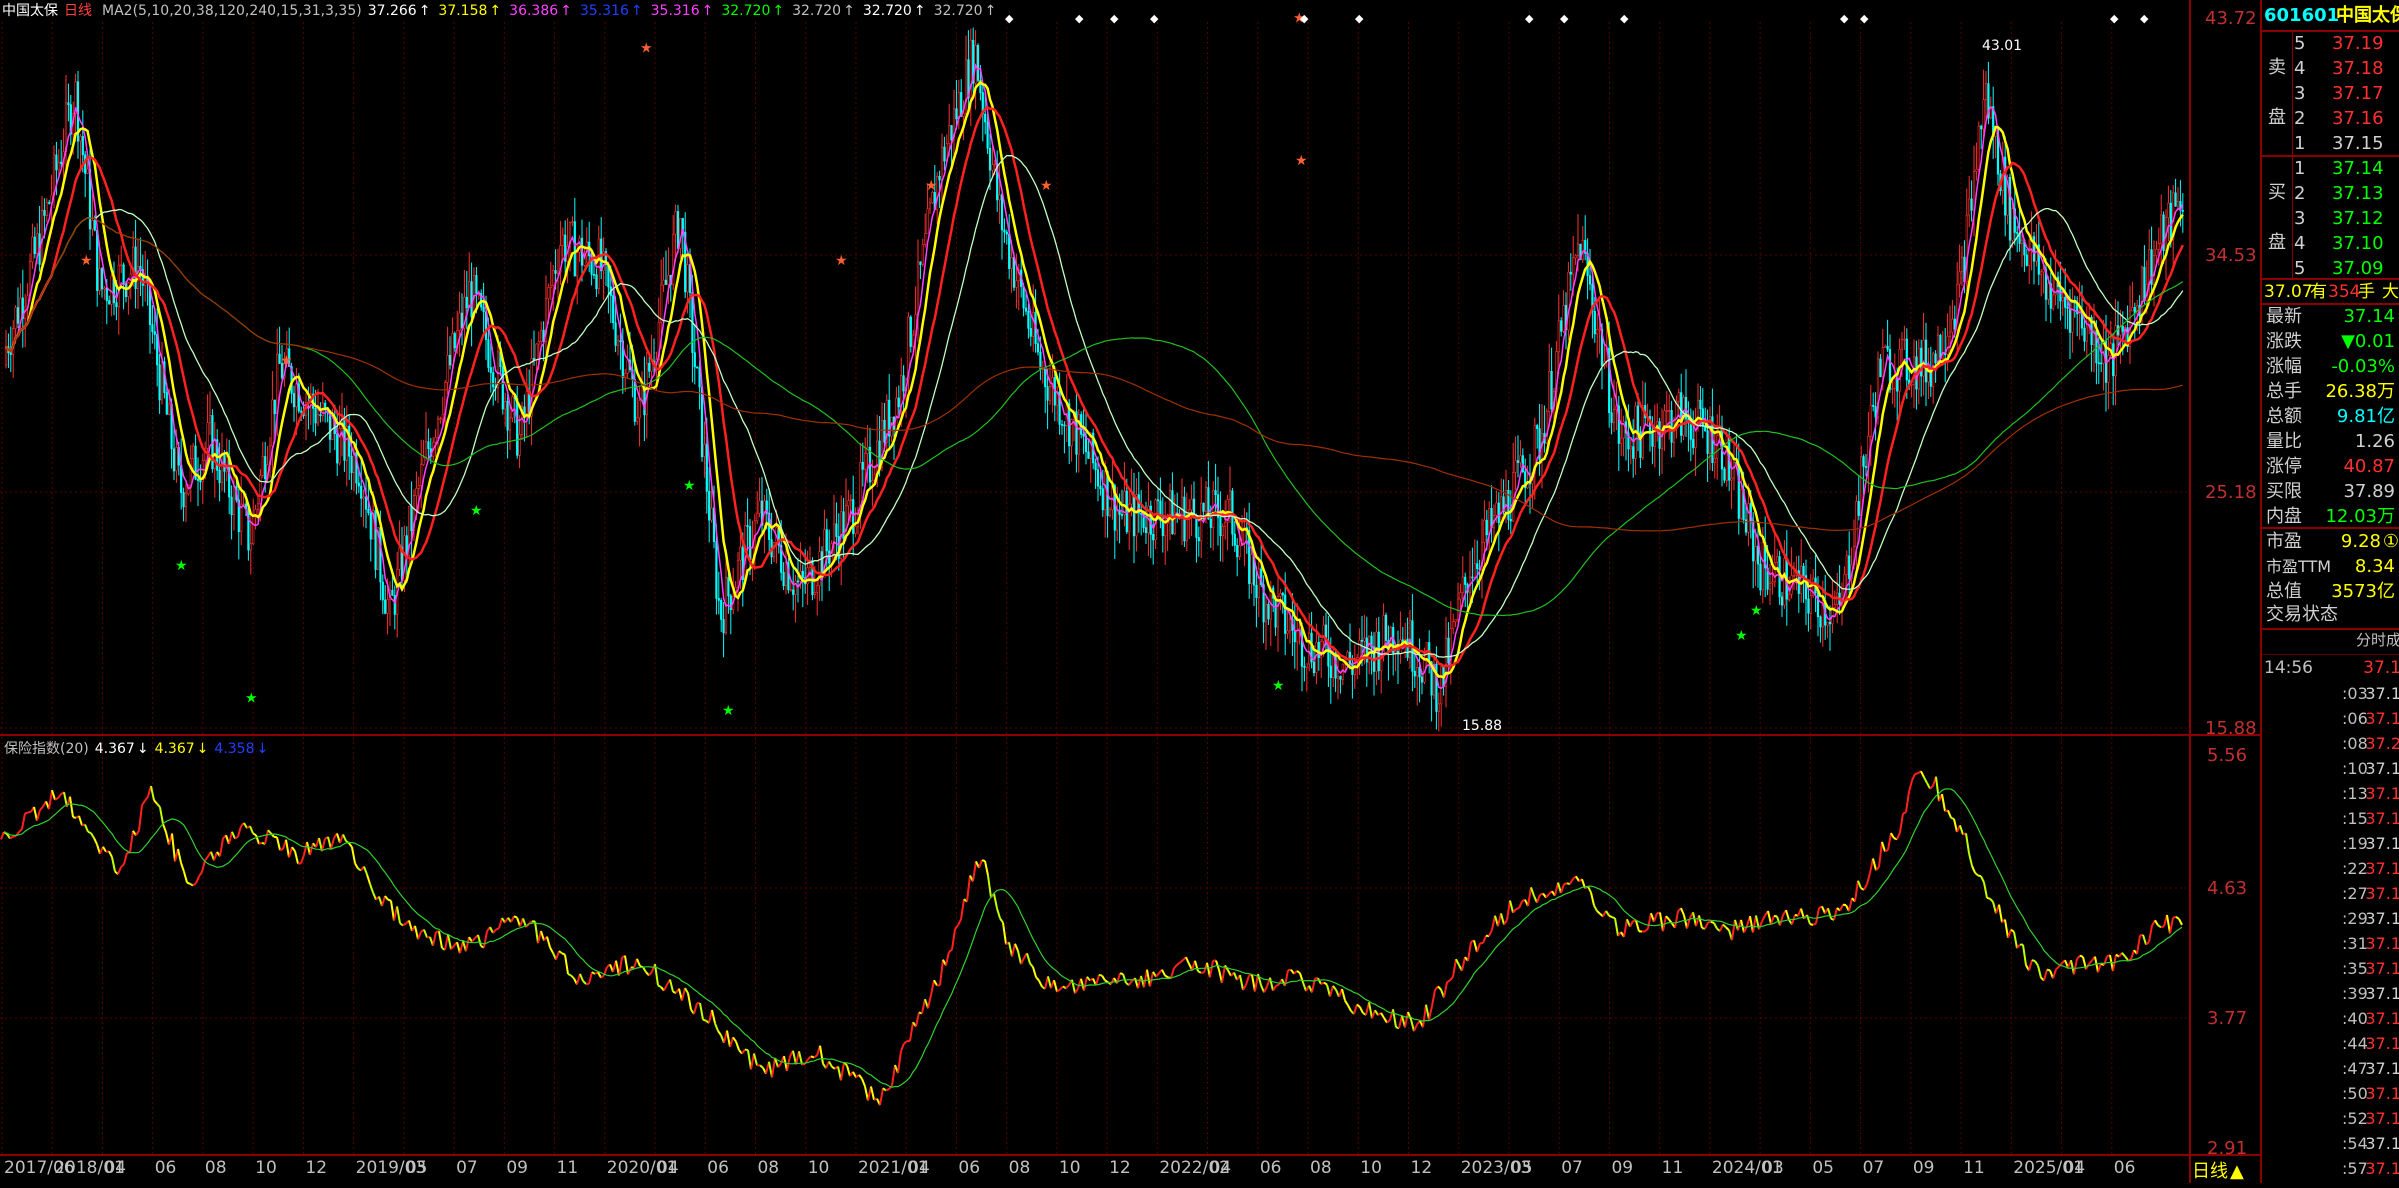  Describe the element at coordinates (920, 11) in the screenshot. I see `arrow-up-icon: ↑` at that location.